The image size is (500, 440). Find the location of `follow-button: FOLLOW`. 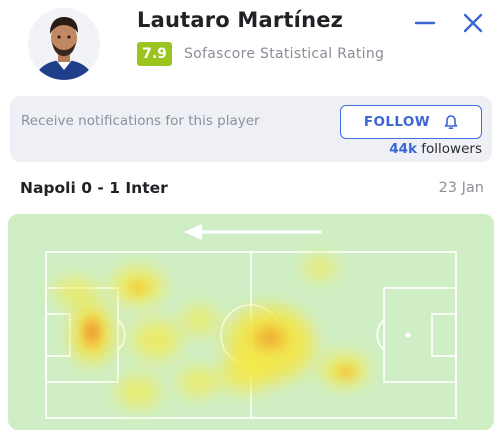

follow-button: FOLLOW is located at coordinates (411, 122).